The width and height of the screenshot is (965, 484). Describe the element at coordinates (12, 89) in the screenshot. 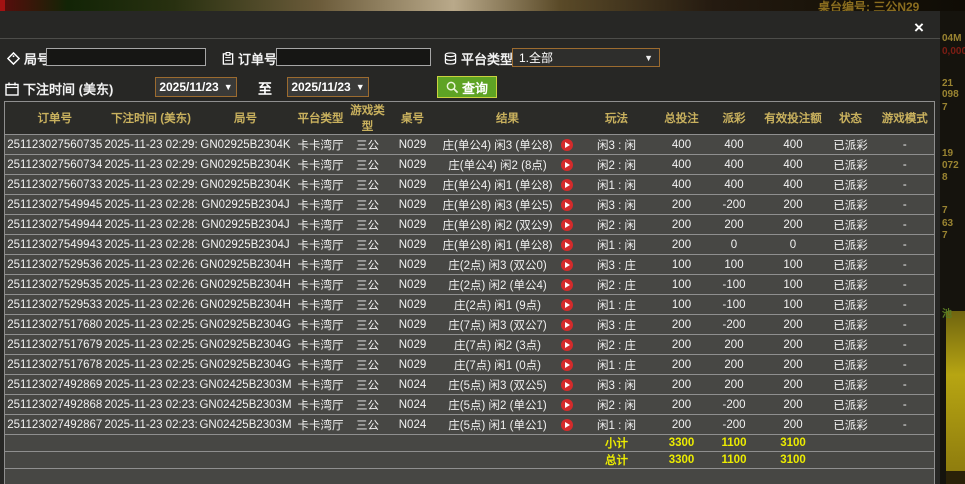

I see `calendar-icon` at that location.